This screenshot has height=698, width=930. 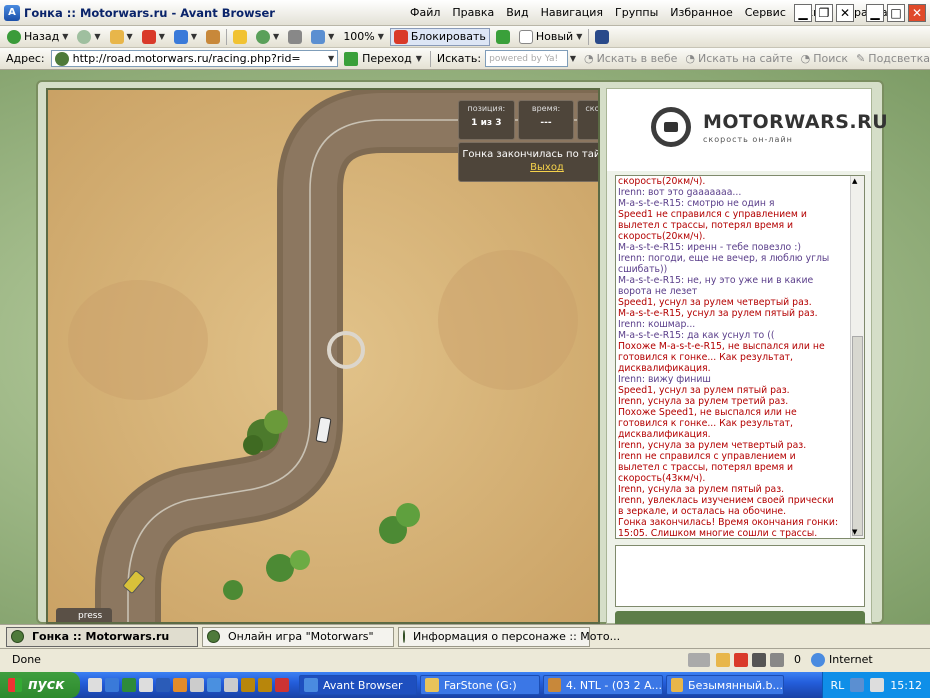 I want to click on press-label: press, so click(x=90, y=616).